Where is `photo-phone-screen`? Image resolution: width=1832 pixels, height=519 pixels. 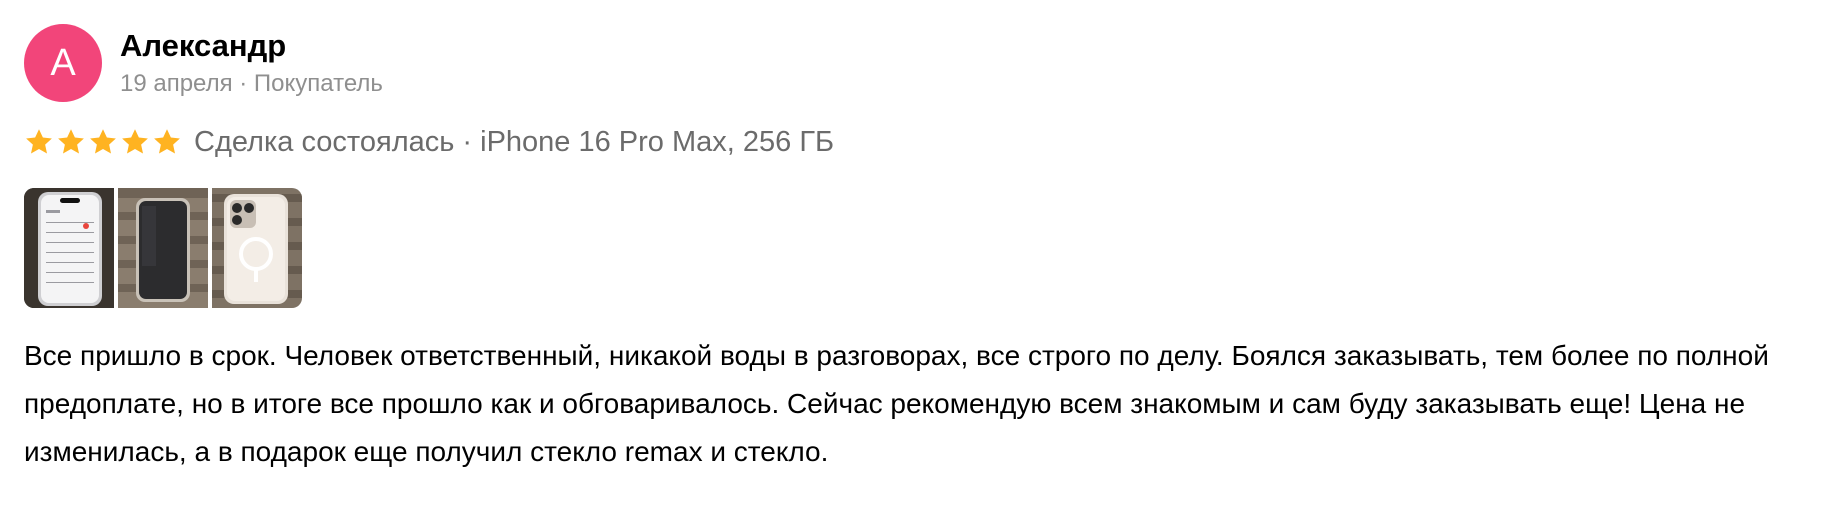
photo-phone-screen is located at coordinates (69, 248).